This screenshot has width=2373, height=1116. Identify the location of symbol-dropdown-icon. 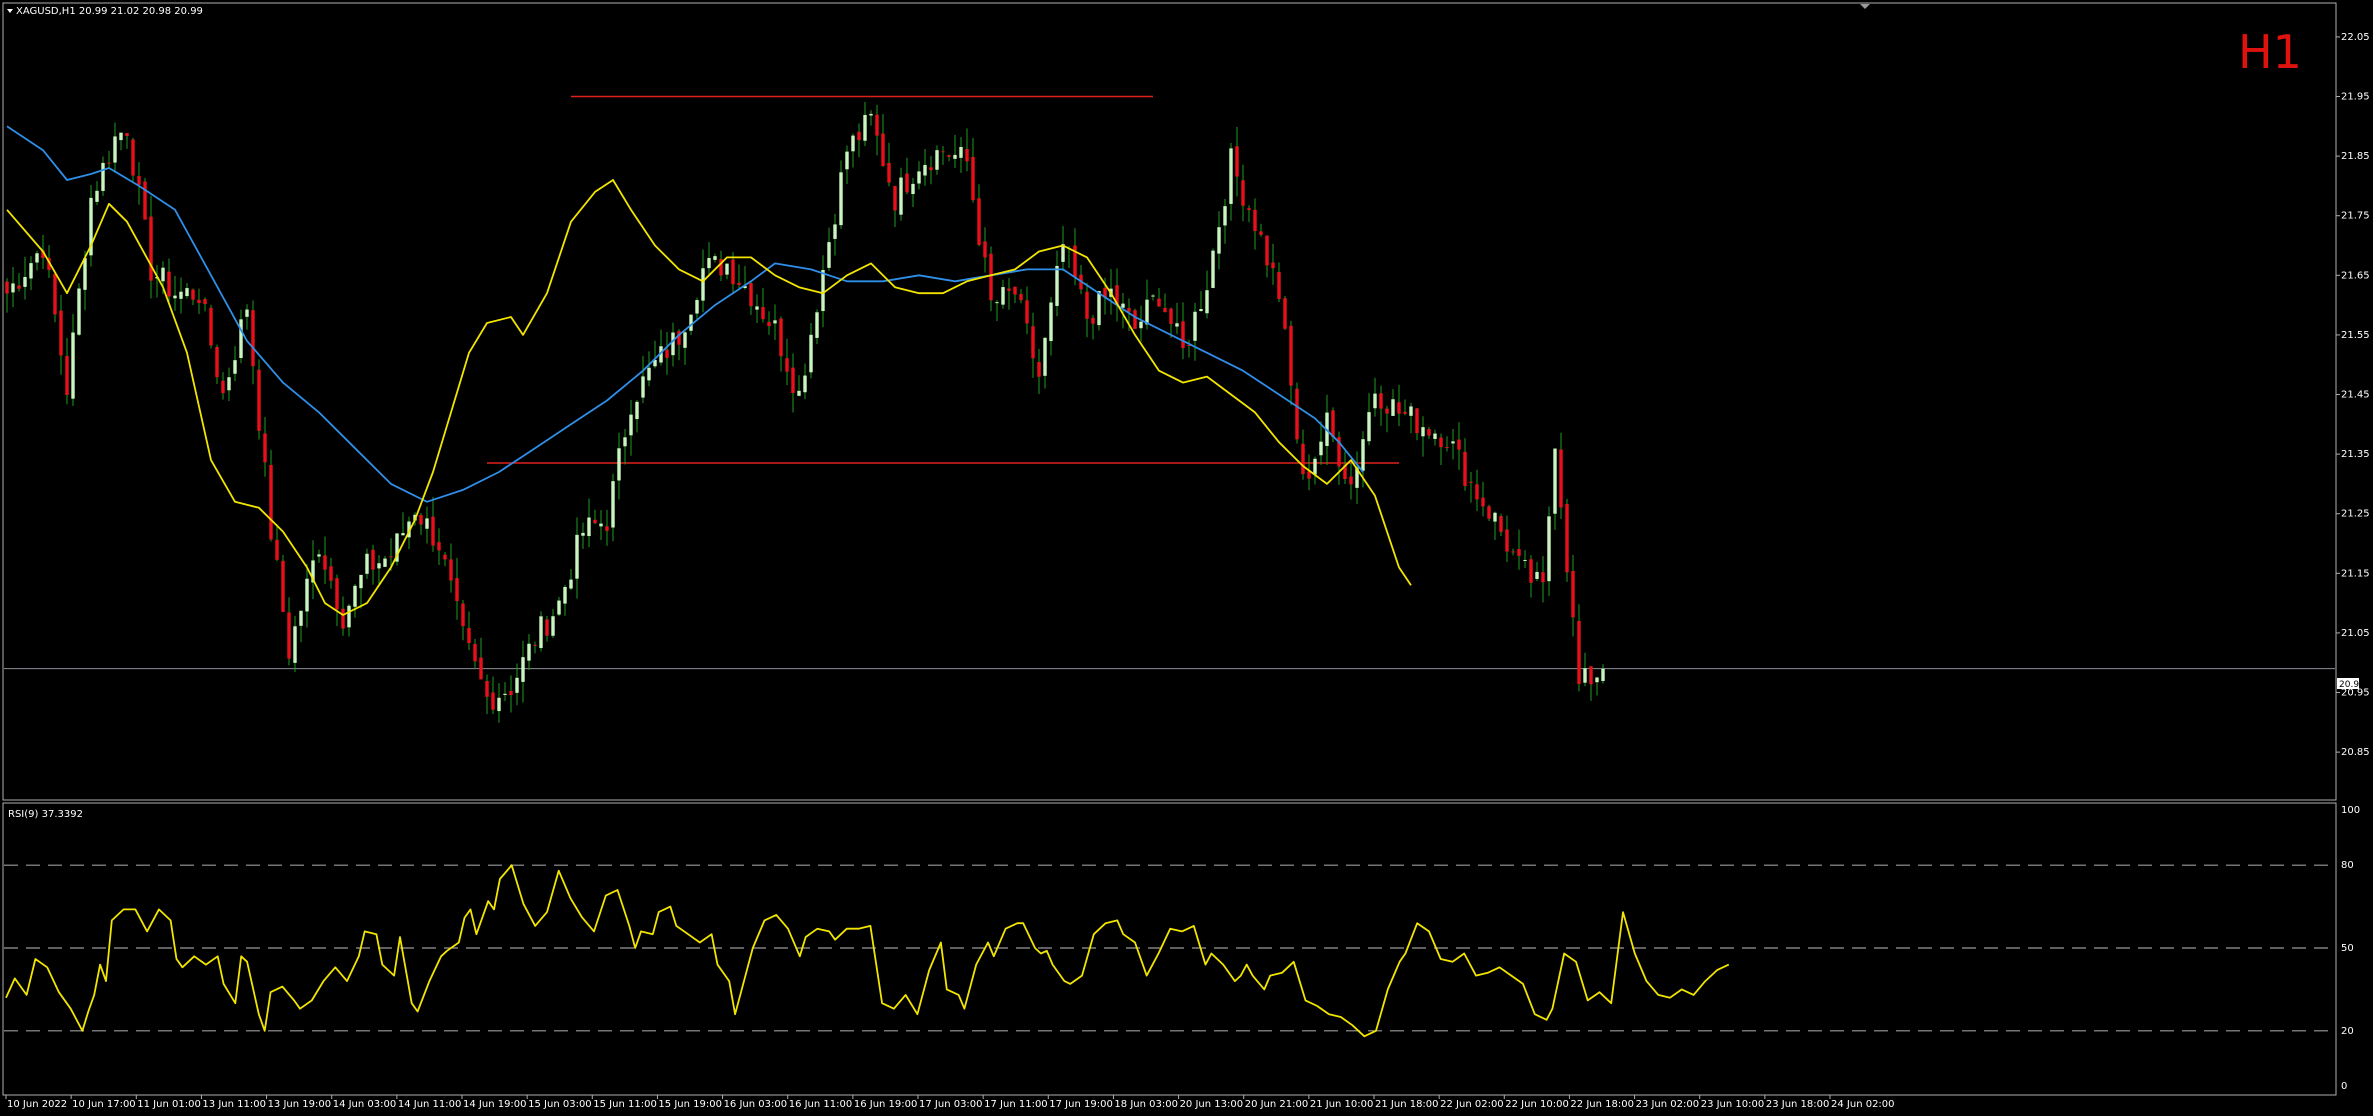
(10, 11).